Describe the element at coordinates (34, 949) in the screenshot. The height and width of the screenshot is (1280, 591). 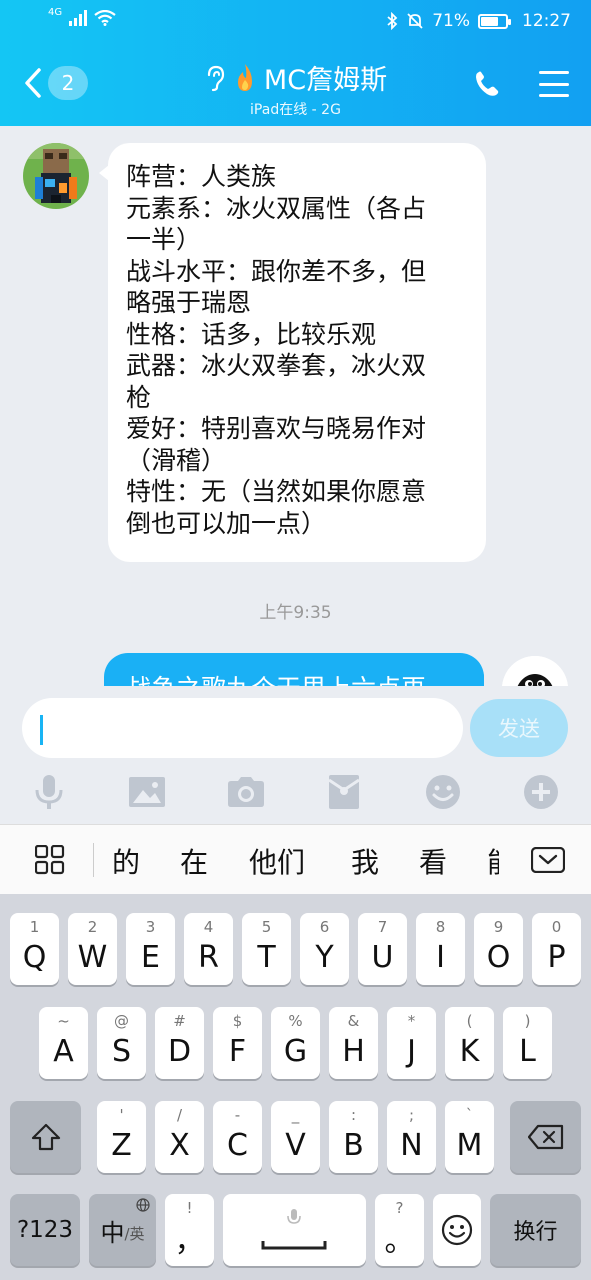
I see `key-q: 1Q` at that location.